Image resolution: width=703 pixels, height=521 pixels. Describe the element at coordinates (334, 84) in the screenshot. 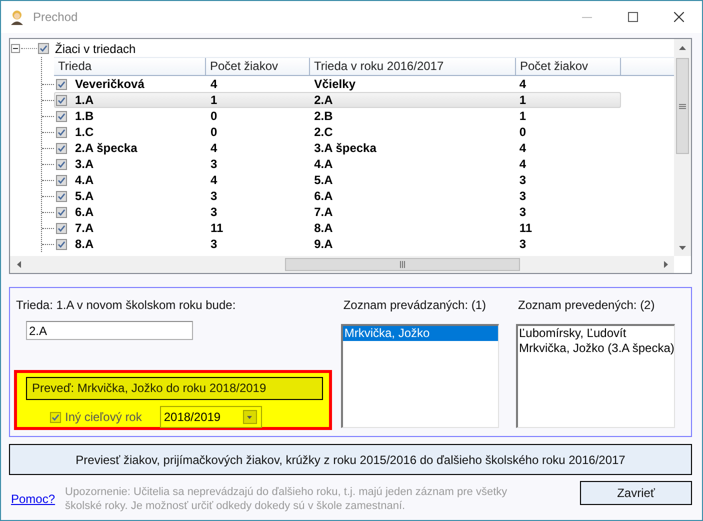

I see `table-cell-text: Včielky` at that location.